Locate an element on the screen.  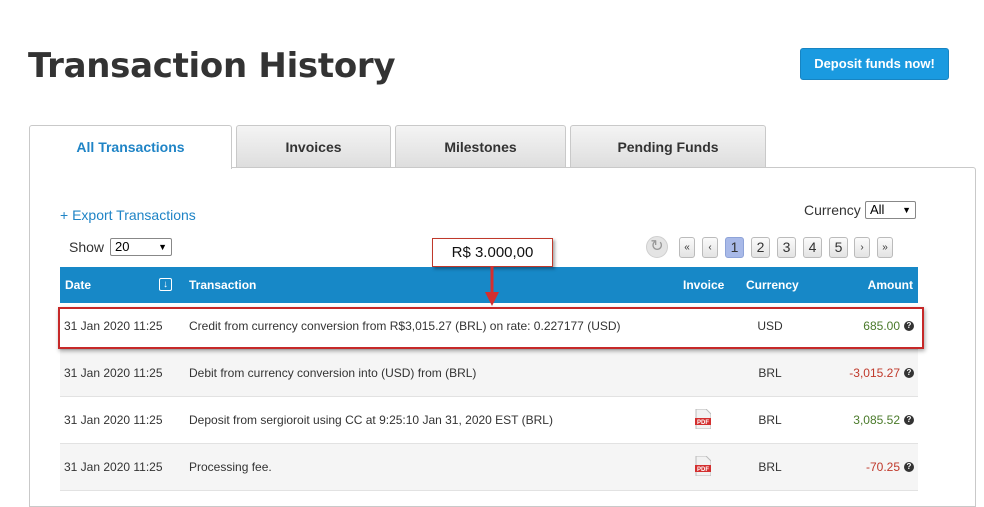
currency-select: All ▼ is located at coordinates (890, 210).